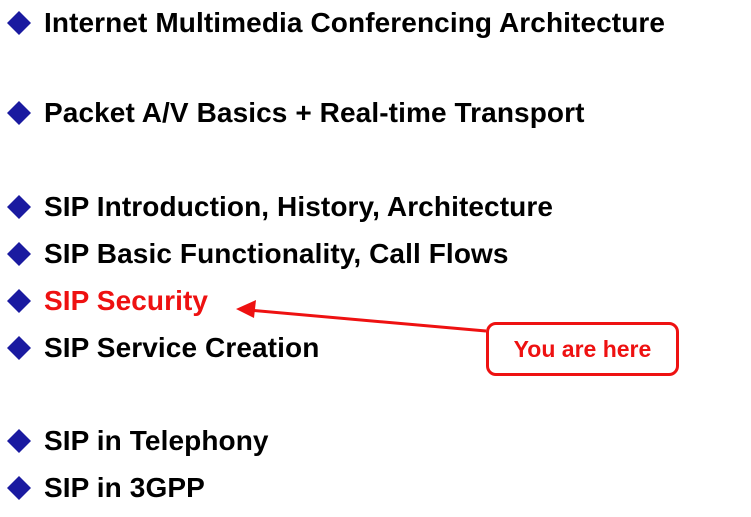 This screenshot has height=517, width=751. Describe the element at coordinates (126, 300) in the screenshot. I see `agenda-item-label-current: SIP Security` at that location.